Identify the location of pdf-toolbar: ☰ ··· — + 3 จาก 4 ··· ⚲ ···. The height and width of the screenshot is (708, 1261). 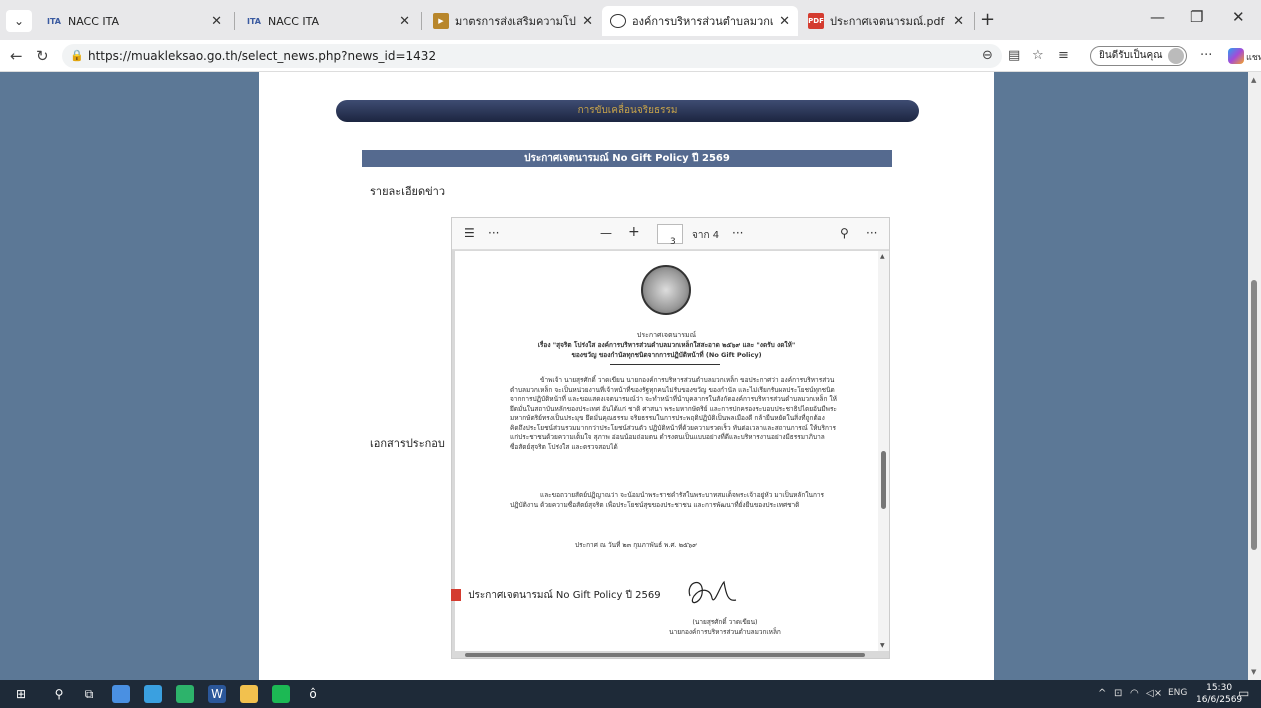
(670, 234).